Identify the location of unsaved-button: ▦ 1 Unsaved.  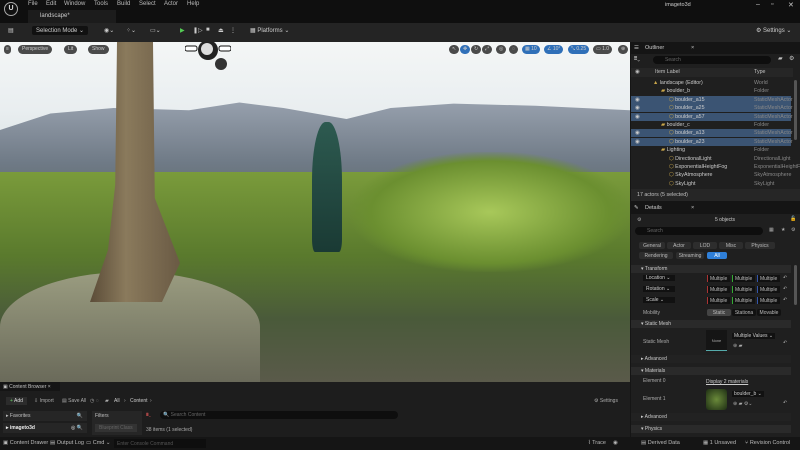
(719, 443).